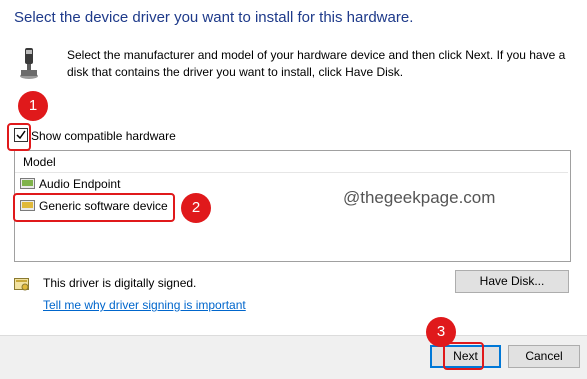 Image resolution: width=587 pixels, height=379 pixels. I want to click on step-badge-3: 3, so click(441, 332).